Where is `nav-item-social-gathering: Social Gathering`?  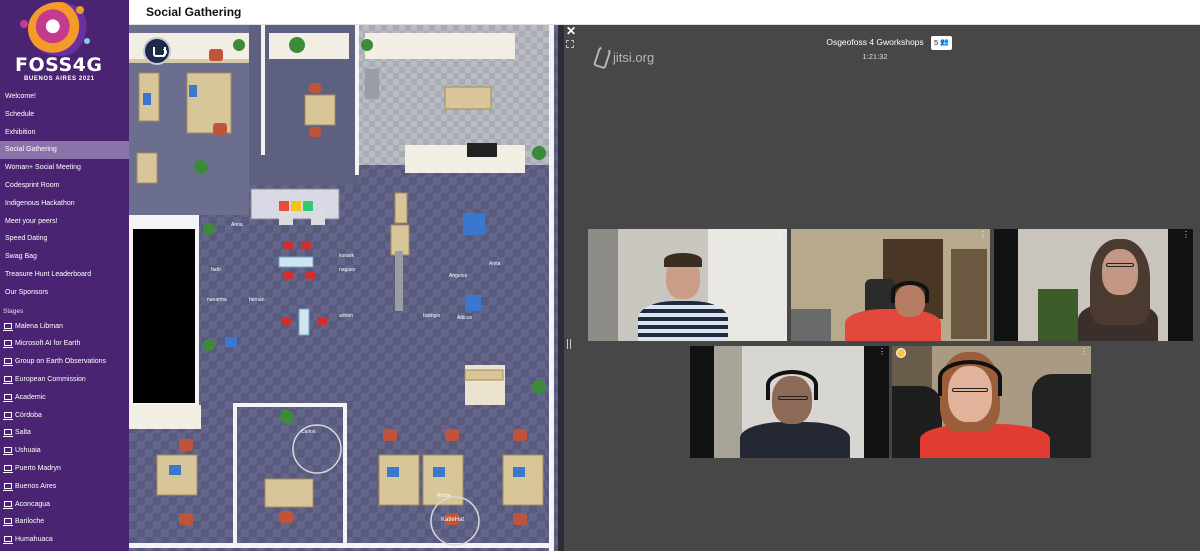
nav-item-social-gathering: Social Gathering is located at coordinates (64, 150).